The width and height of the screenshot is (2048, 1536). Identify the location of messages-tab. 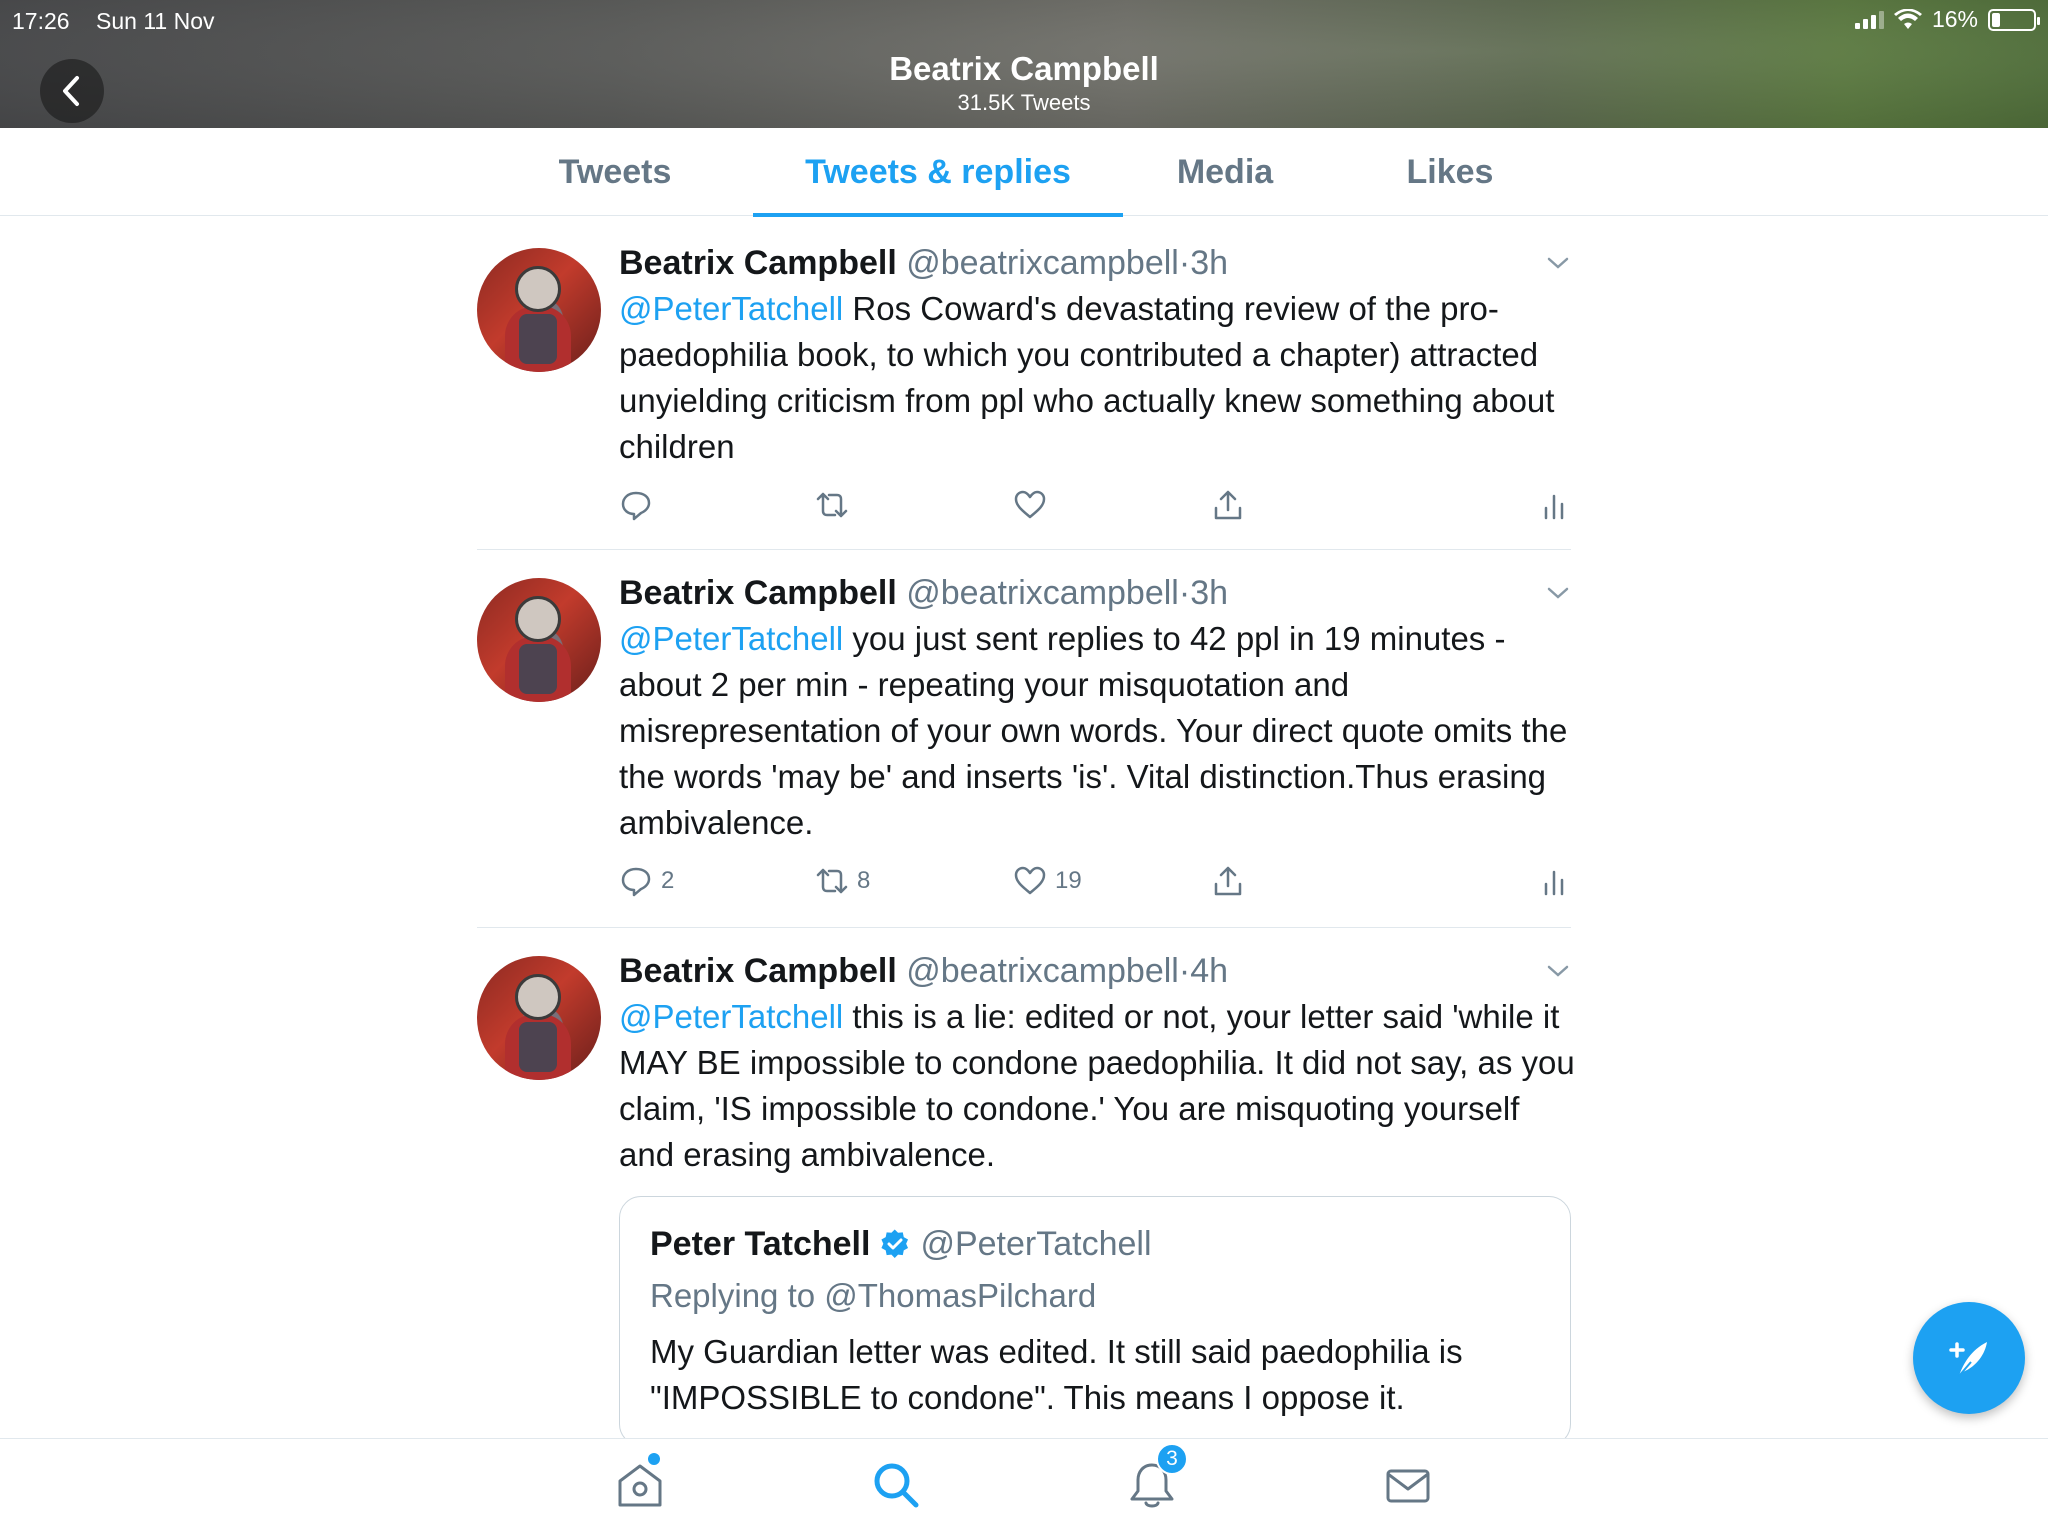
(1408, 1485).